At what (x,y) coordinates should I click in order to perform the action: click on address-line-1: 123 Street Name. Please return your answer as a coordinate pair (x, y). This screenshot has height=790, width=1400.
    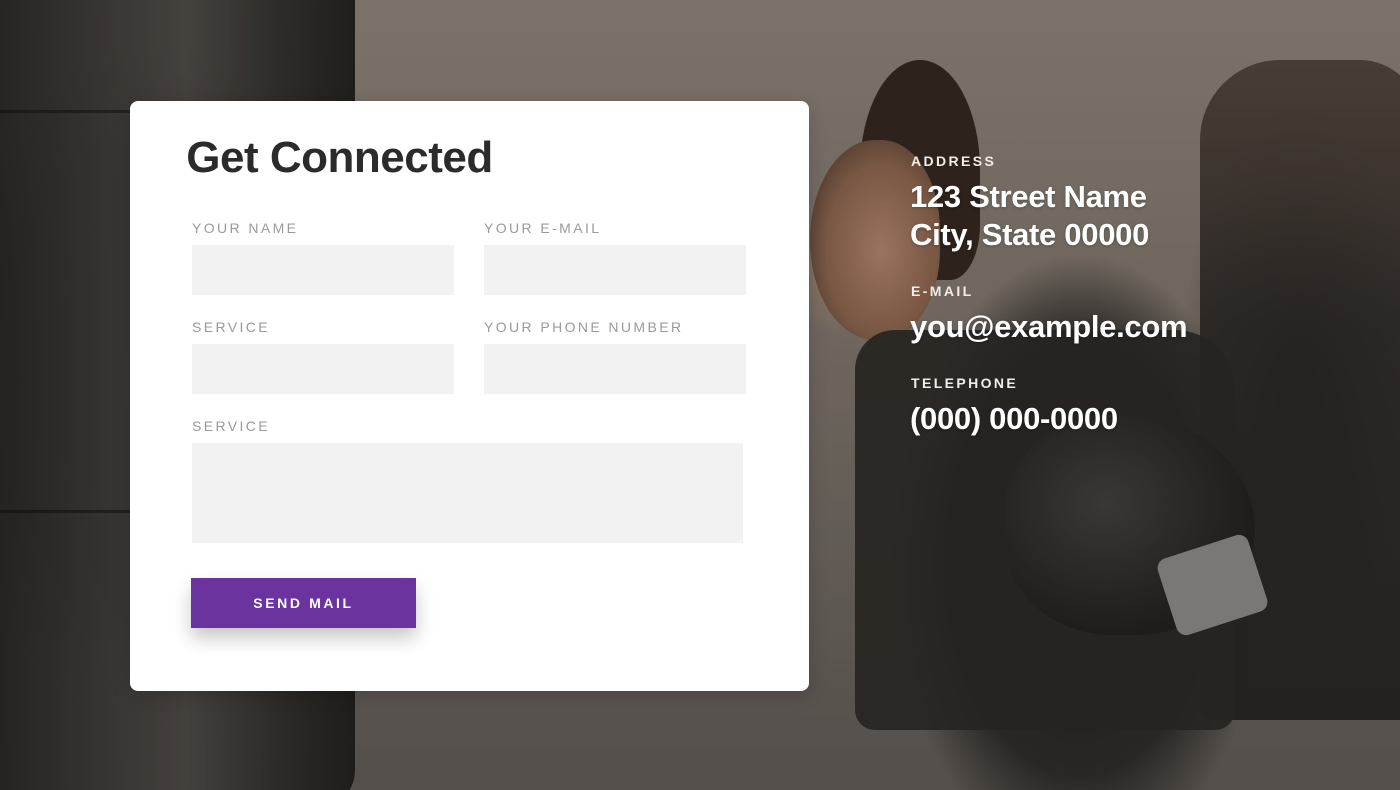
    Looking at the image, I should click on (1028, 196).